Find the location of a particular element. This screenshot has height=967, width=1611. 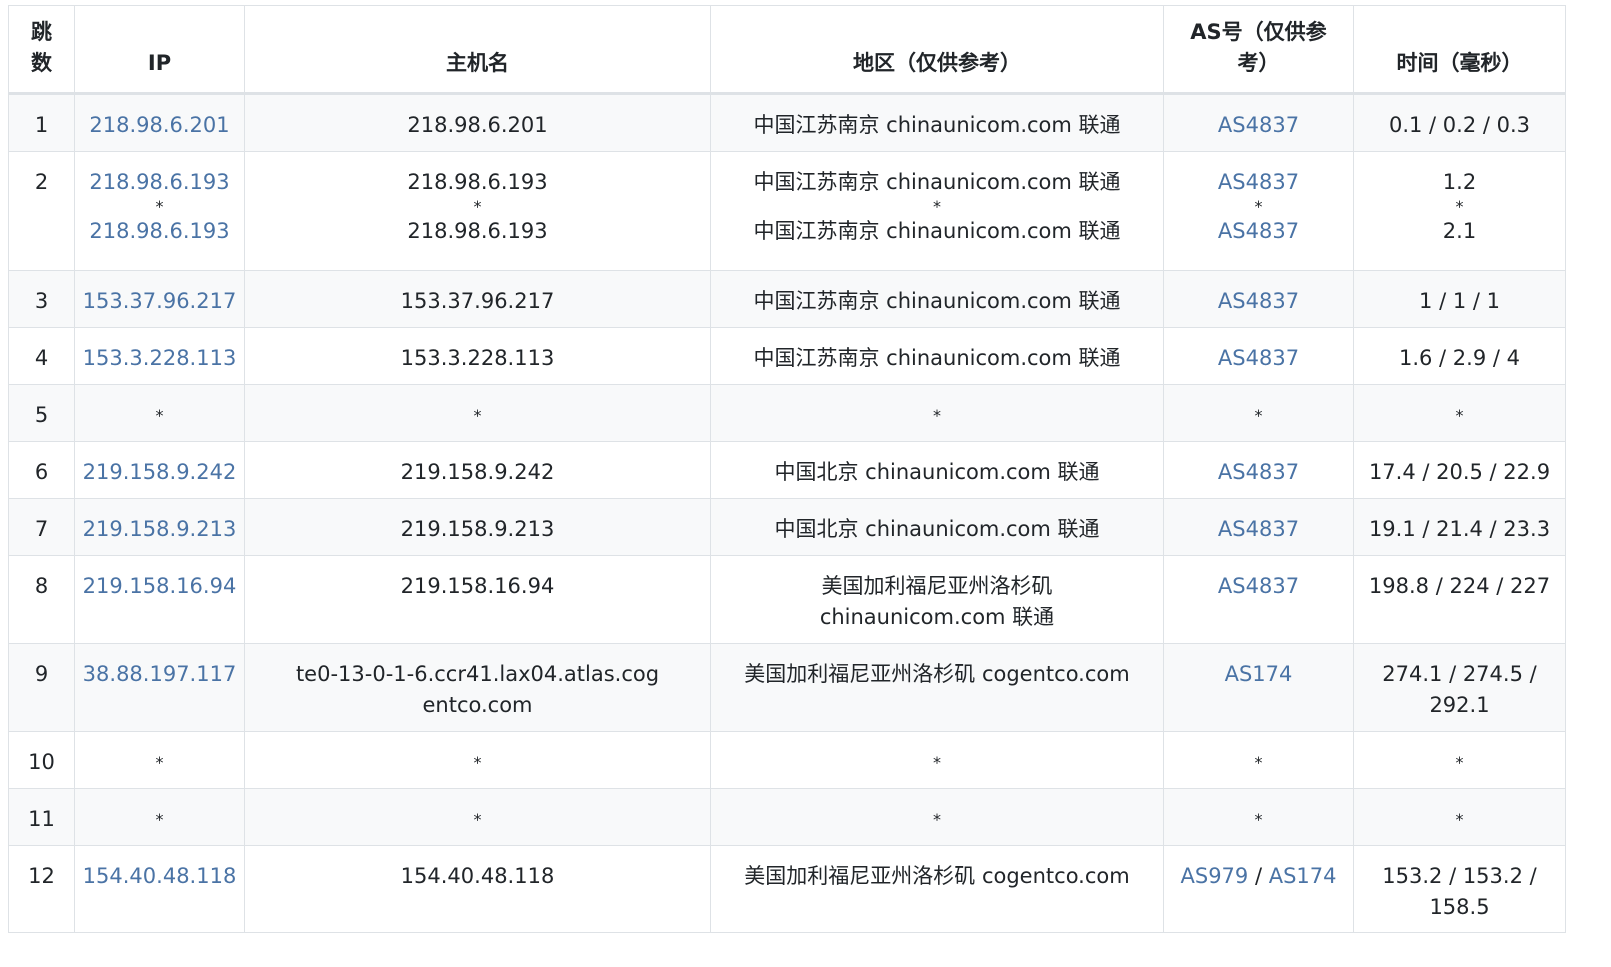

hop-cell: 12 is located at coordinates (41, 889).